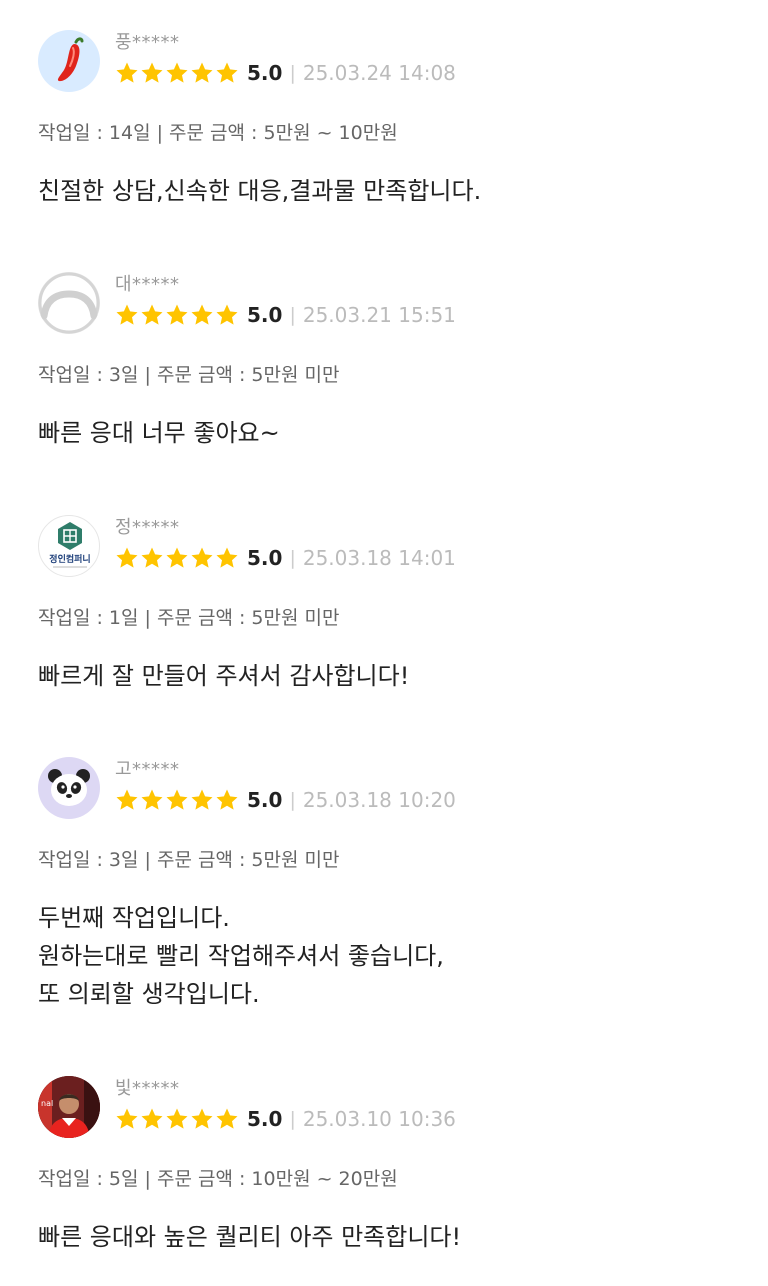 This screenshot has height=1286, width=768. What do you see at coordinates (285, 315) in the screenshot?
I see `rating-row: 5.0 | 25.03.21 15:51` at bounding box center [285, 315].